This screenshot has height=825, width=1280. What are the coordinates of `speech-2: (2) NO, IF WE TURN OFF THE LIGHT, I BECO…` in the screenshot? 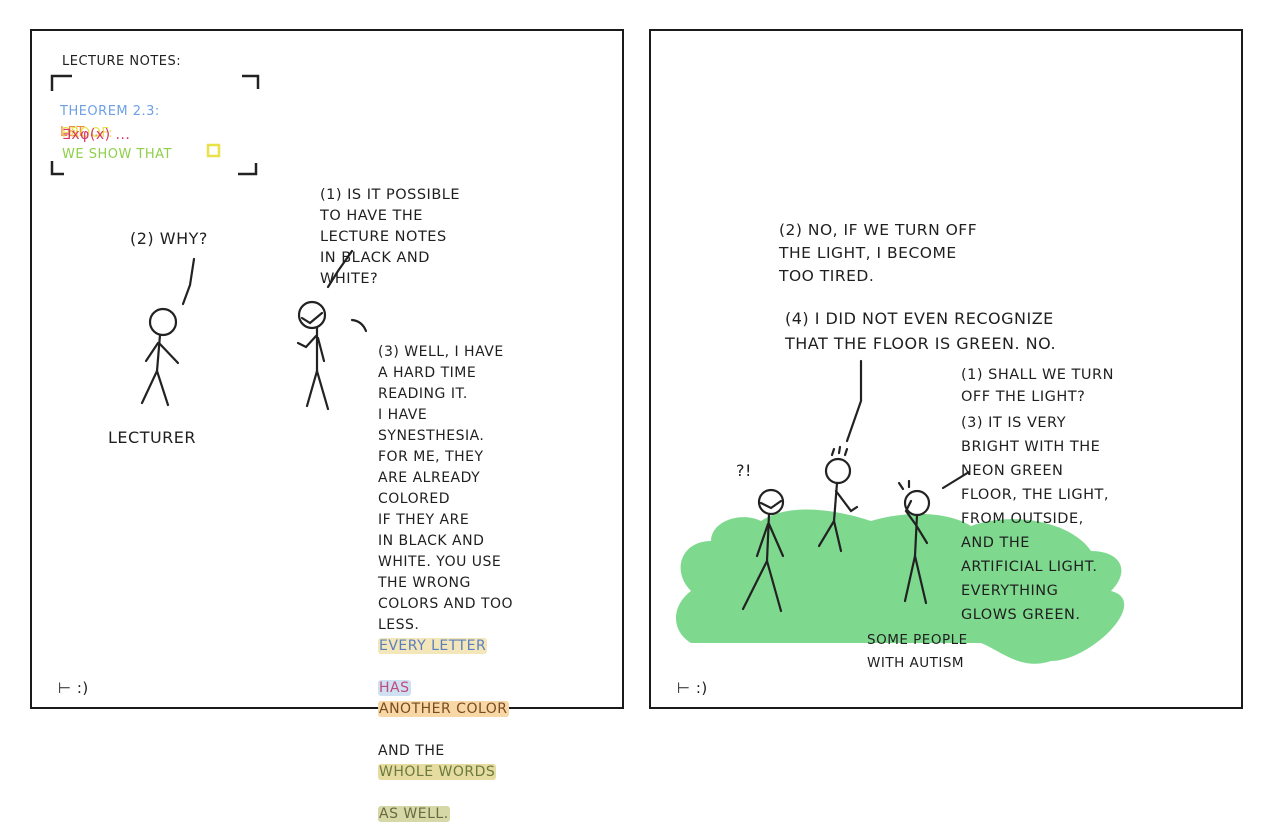 It's located at (878, 253).